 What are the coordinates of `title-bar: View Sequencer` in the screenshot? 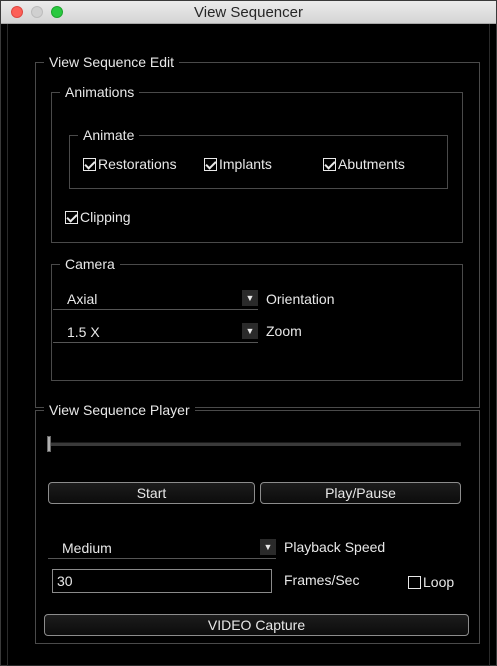 It's located at (248, 12).